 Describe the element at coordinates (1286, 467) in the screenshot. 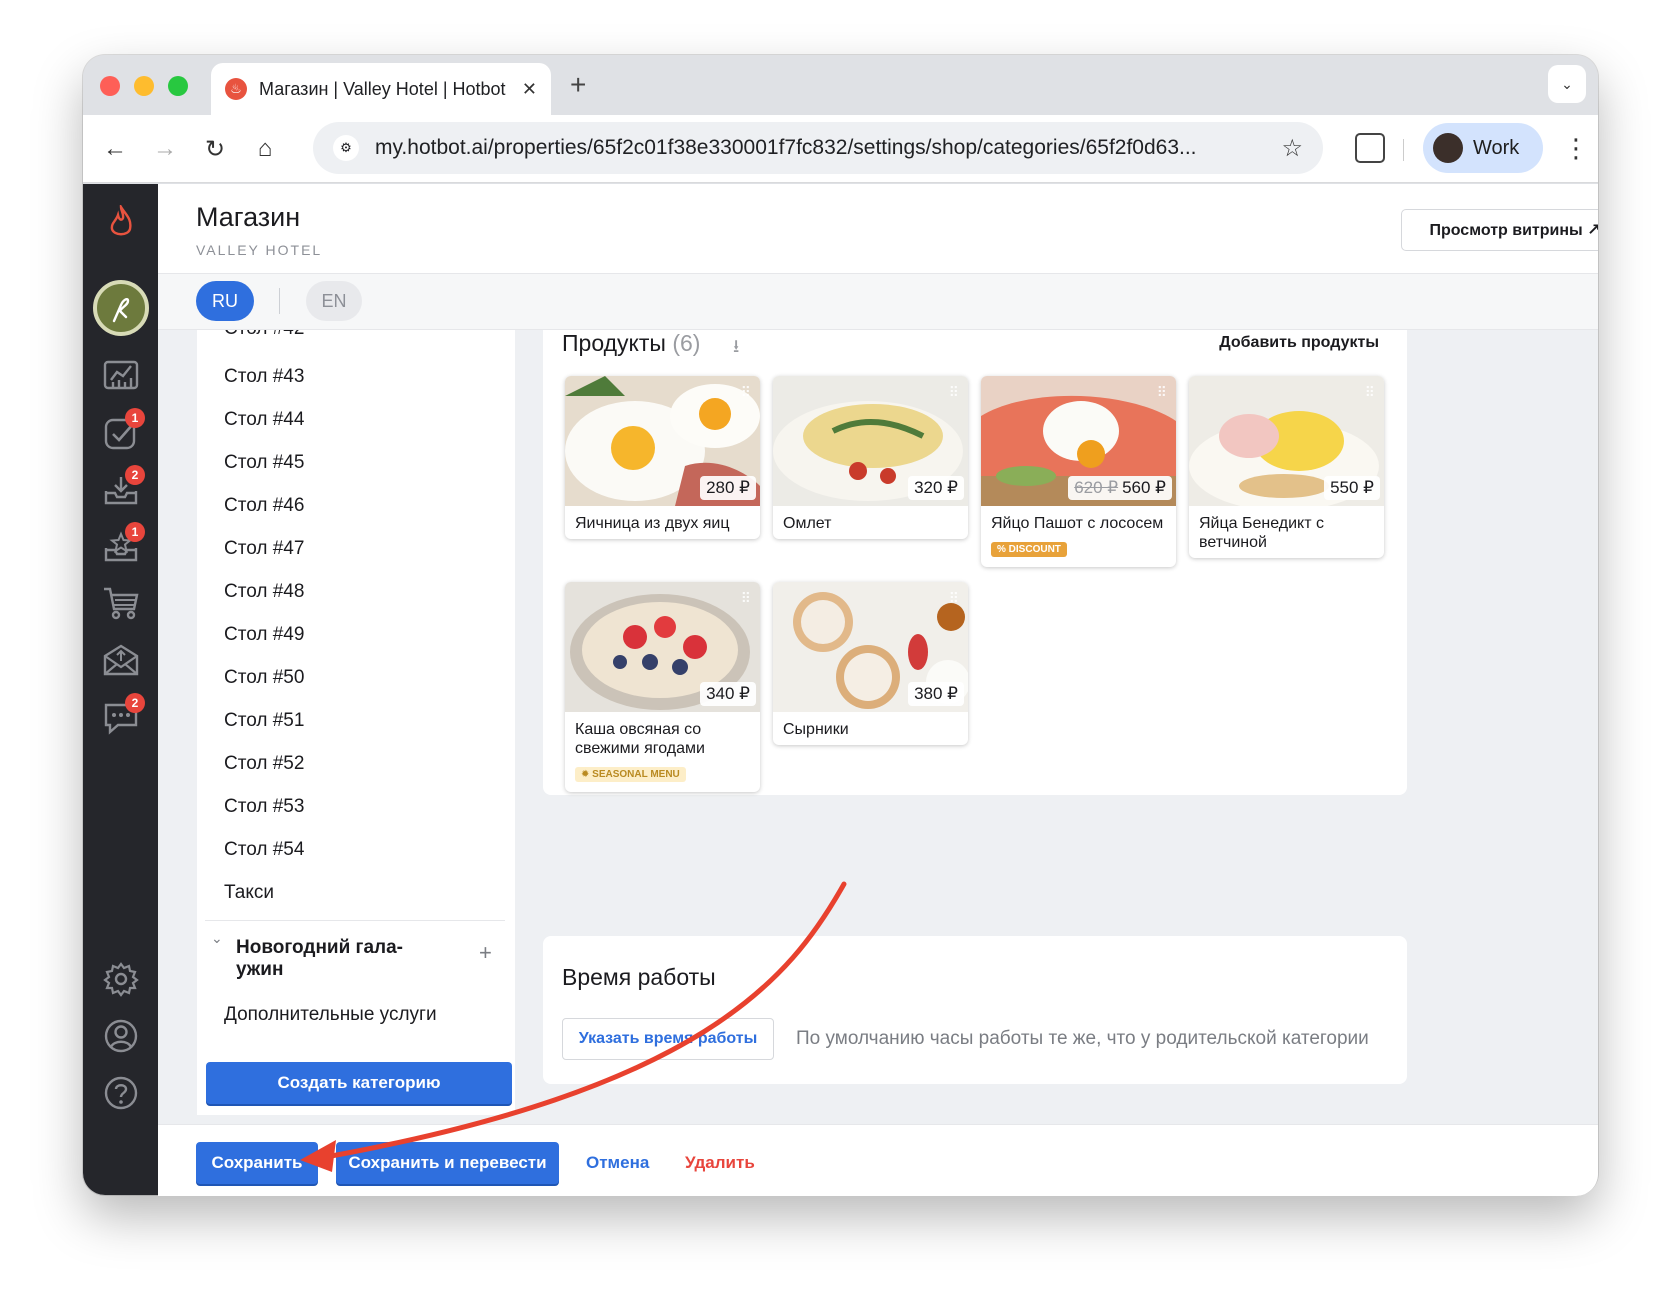

I see `product-card: ⠿ 550 ₽ Яйца Бенедикт с ветчиной` at that location.